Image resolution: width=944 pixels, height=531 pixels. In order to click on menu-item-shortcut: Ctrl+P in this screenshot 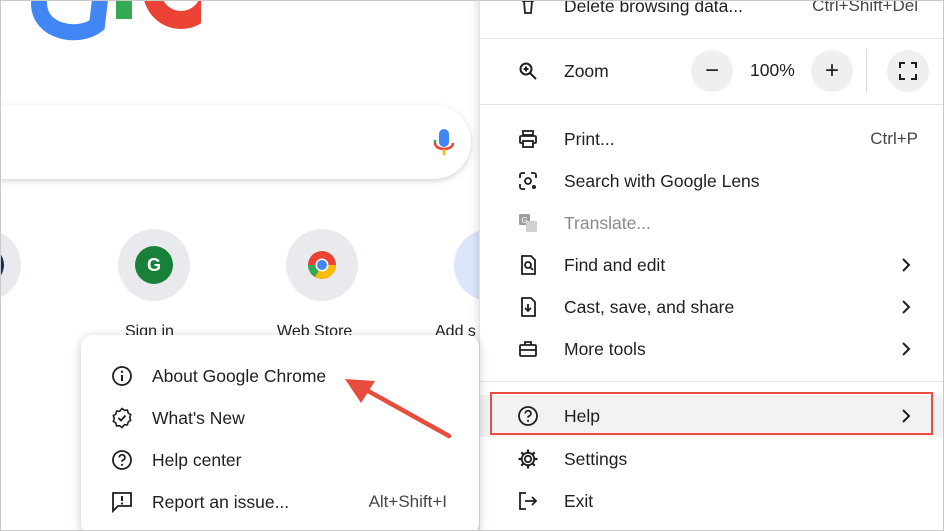, I will do `click(894, 138)`.